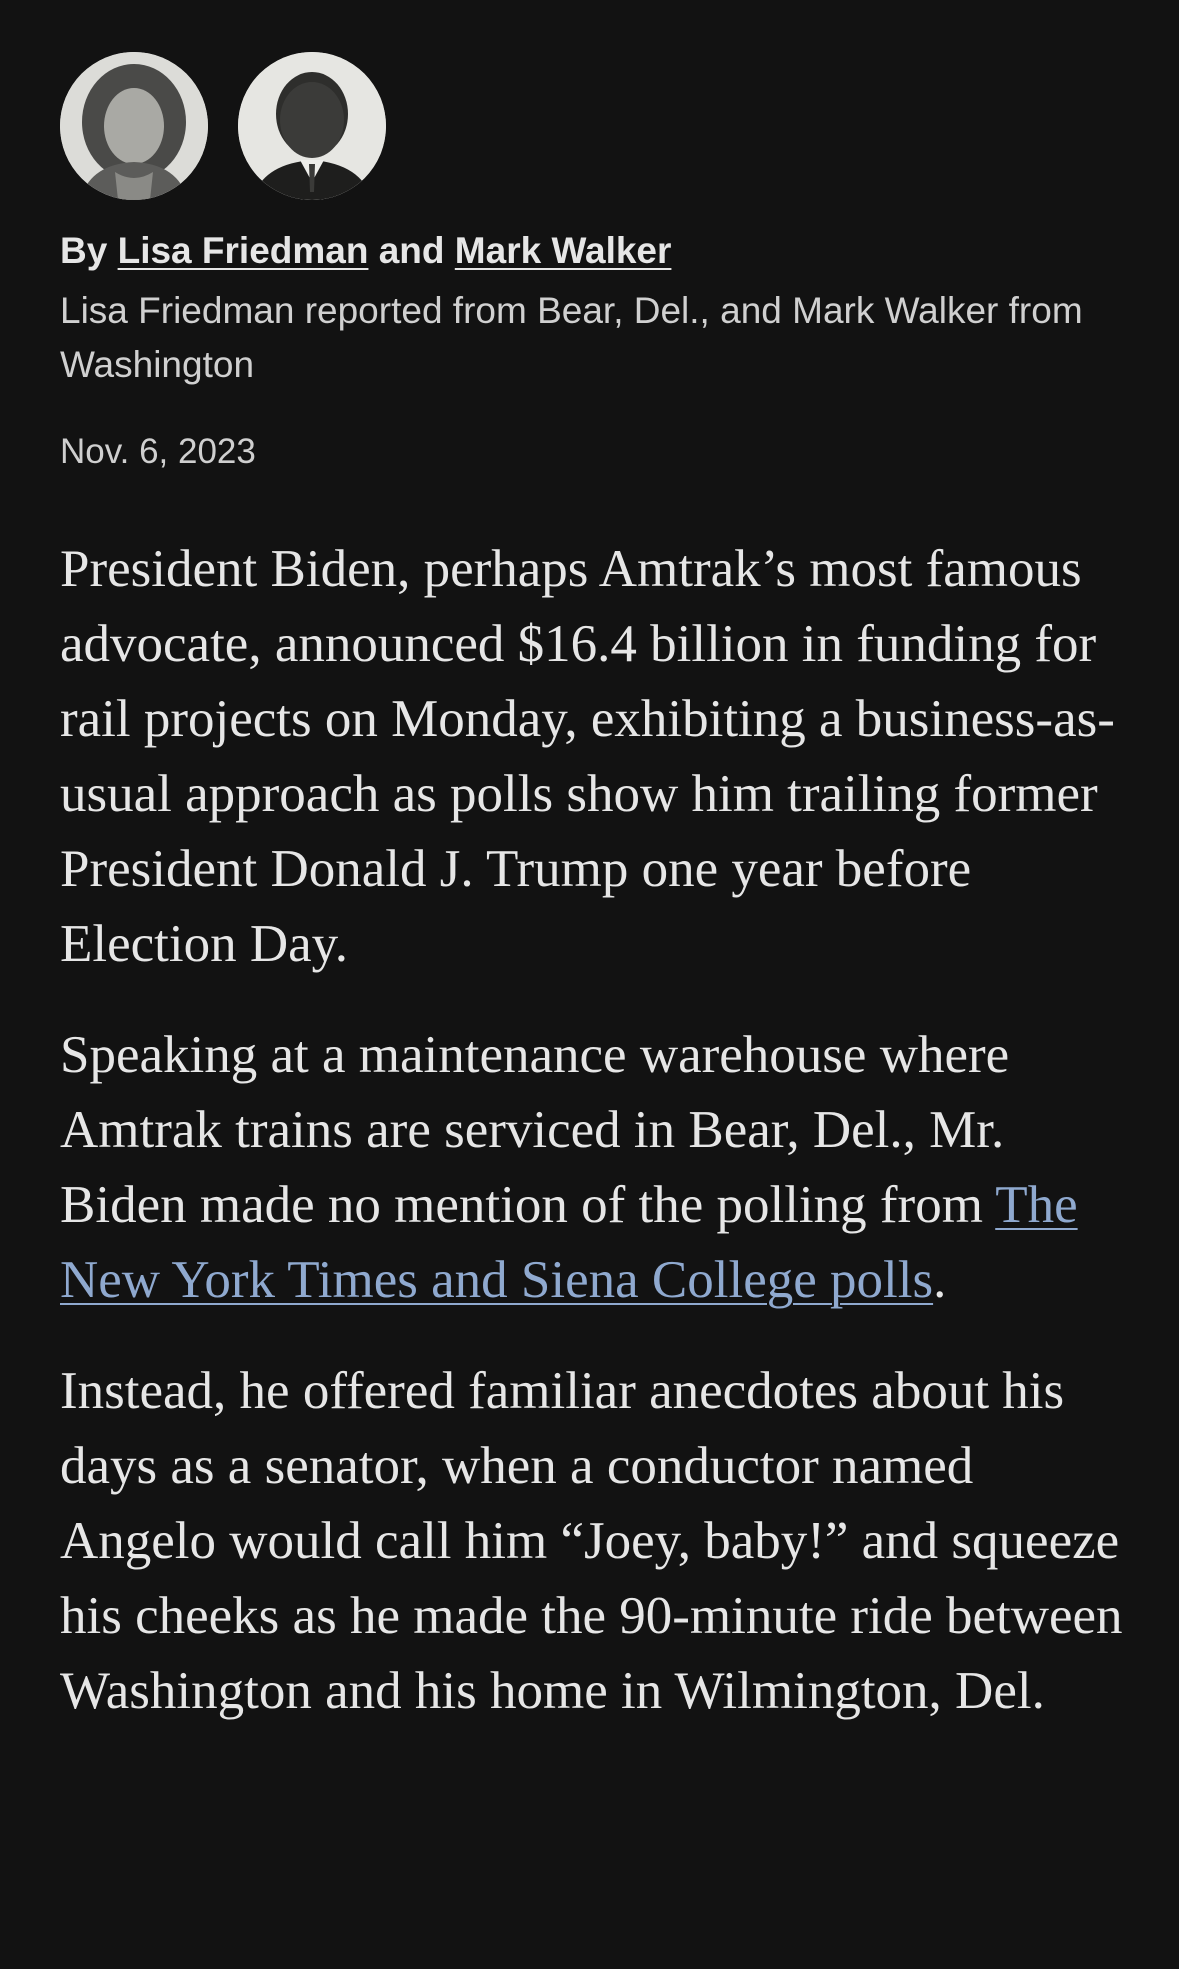  What do you see at coordinates (223, 126) in the screenshot?
I see `author-avatars` at bounding box center [223, 126].